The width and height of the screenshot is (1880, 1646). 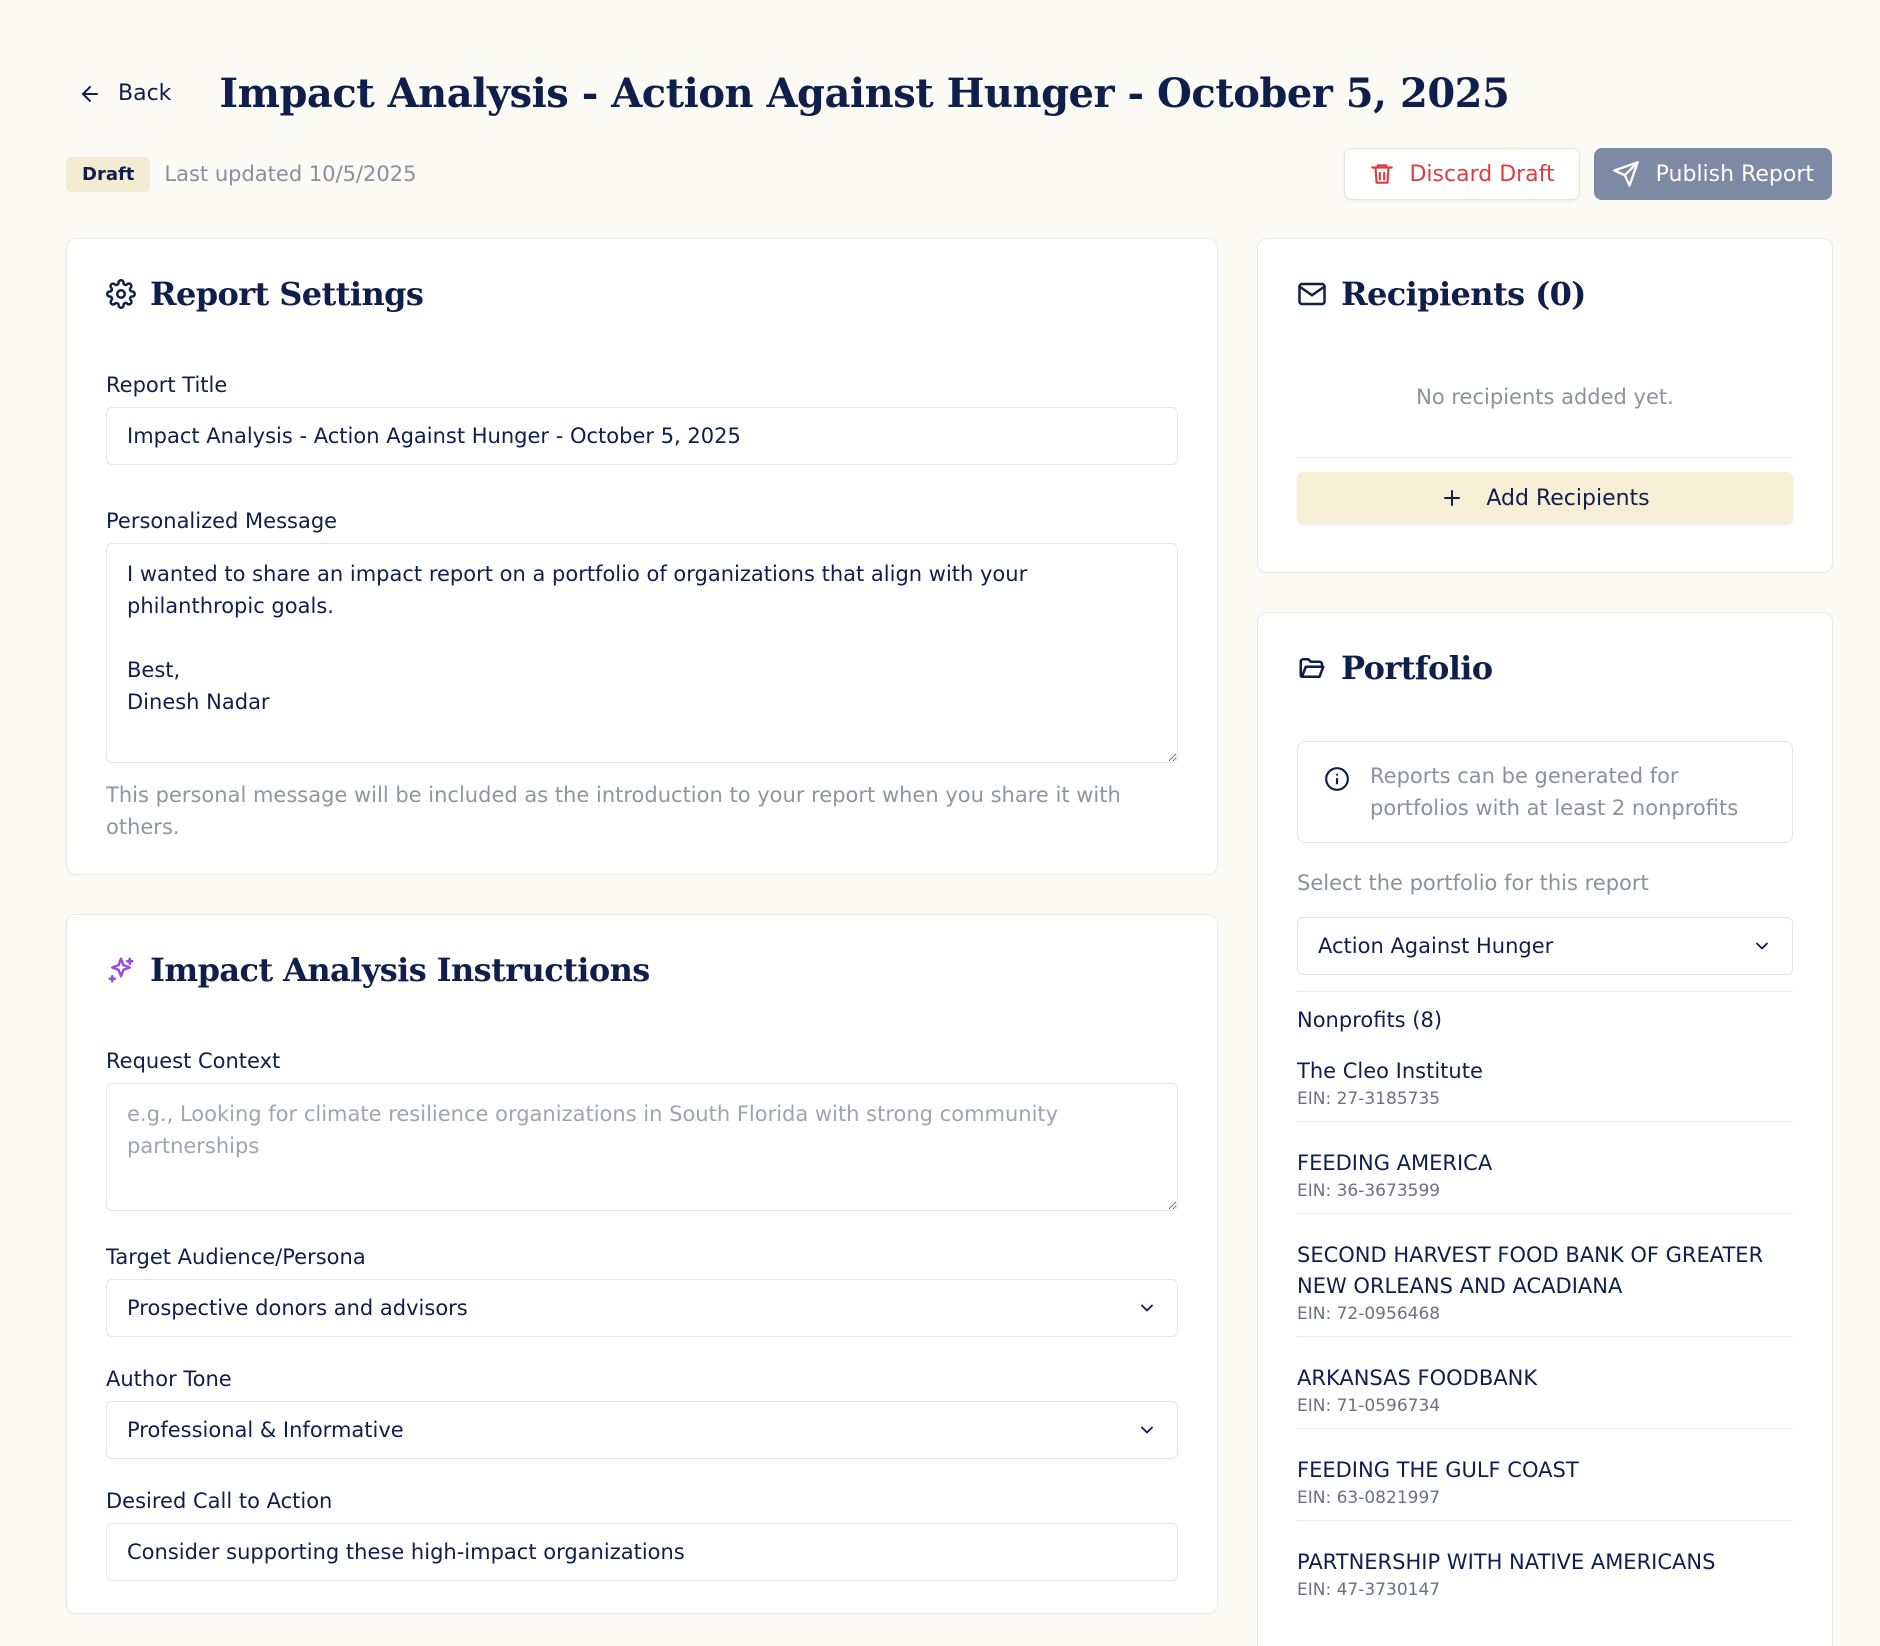 I want to click on nonprofit-name: FEEDING AMERICA, so click(x=1395, y=1163).